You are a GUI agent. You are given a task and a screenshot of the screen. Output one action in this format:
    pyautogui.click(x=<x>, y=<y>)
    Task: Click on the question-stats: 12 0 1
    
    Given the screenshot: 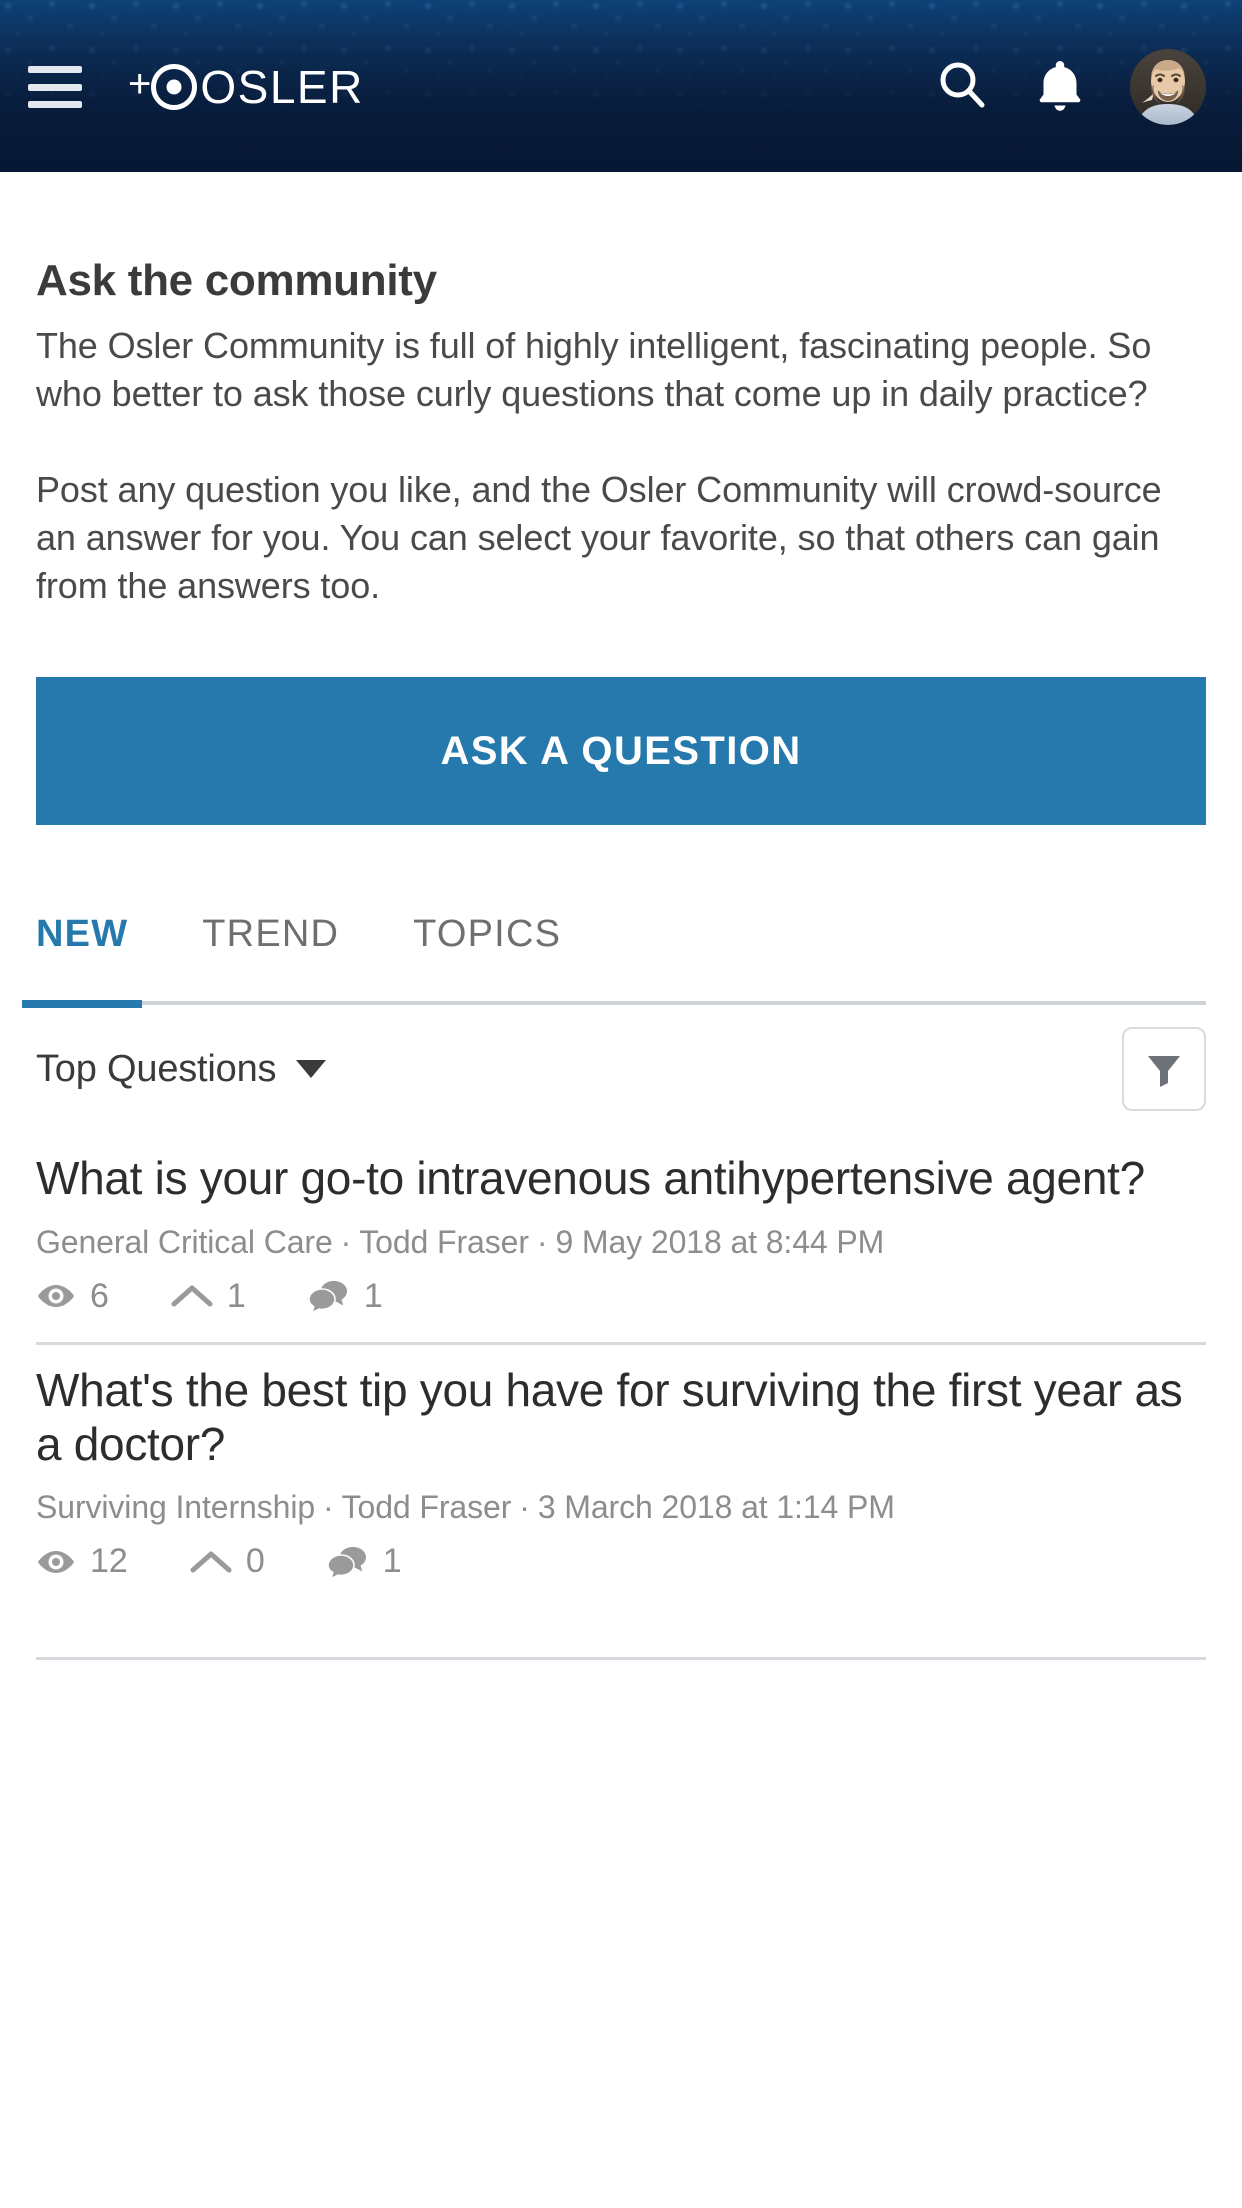 What is the action you would take?
    pyautogui.click(x=621, y=1561)
    